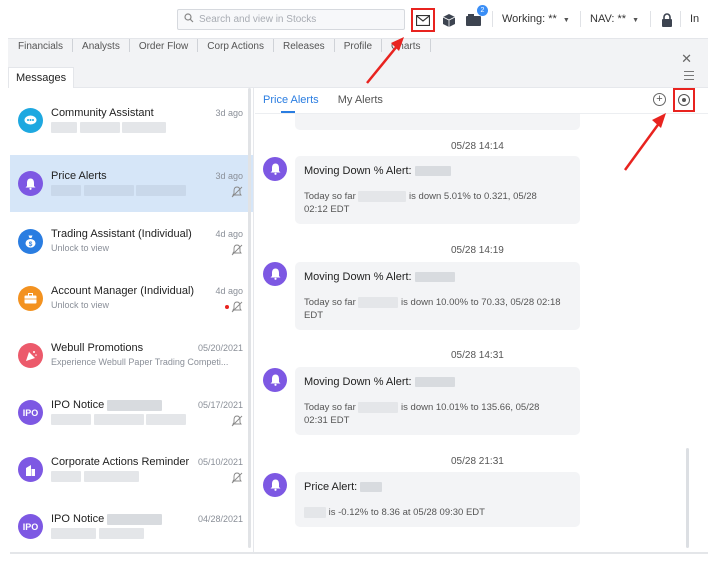  I want to click on tab-order-flow: Order Flow, so click(164, 45).